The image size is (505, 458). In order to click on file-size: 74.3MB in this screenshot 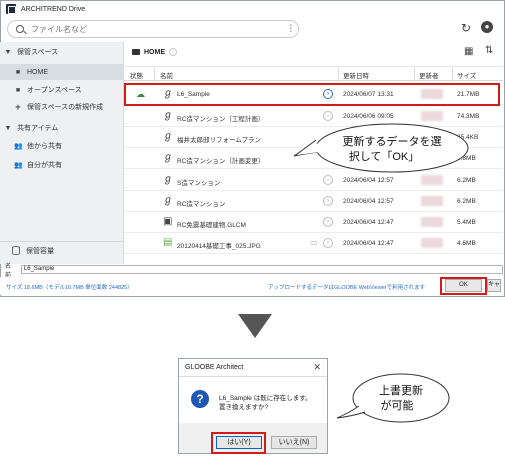, I will do `click(468, 116)`.